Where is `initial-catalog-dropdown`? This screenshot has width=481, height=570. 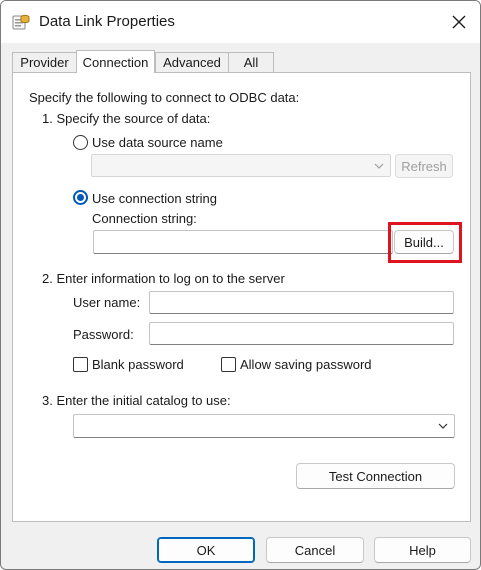
initial-catalog-dropdown is located at coordinates (264, 426).